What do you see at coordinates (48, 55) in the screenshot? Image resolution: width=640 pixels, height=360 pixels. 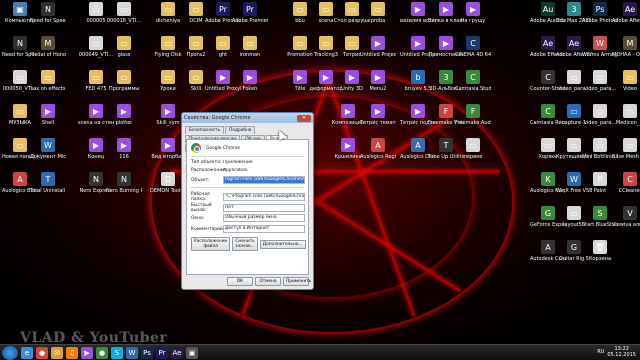 I see `desktop-icon: M Medal of Honor 2010` at bounding box center [48, 55].